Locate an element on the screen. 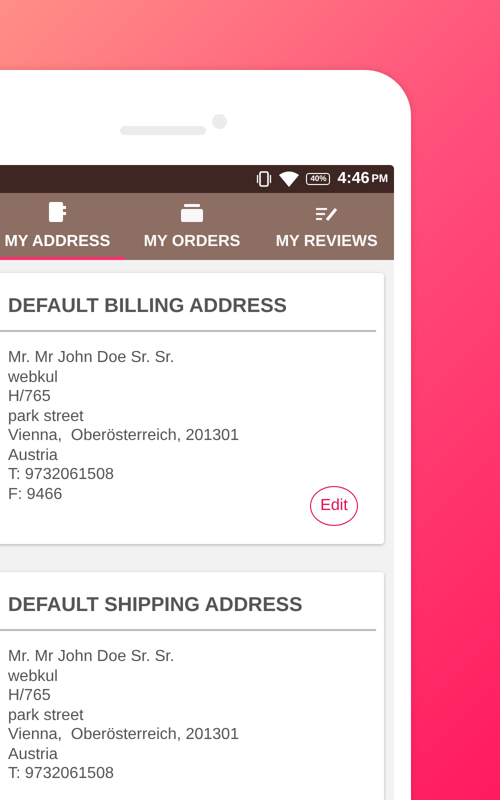  tab: MY ORDERS is located at coordinates (192, 226).